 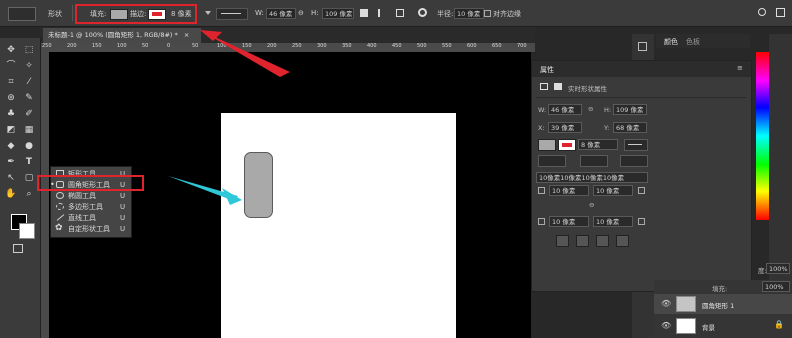 I want to click on combine-shapes-icon, so click(x=562, y=241).